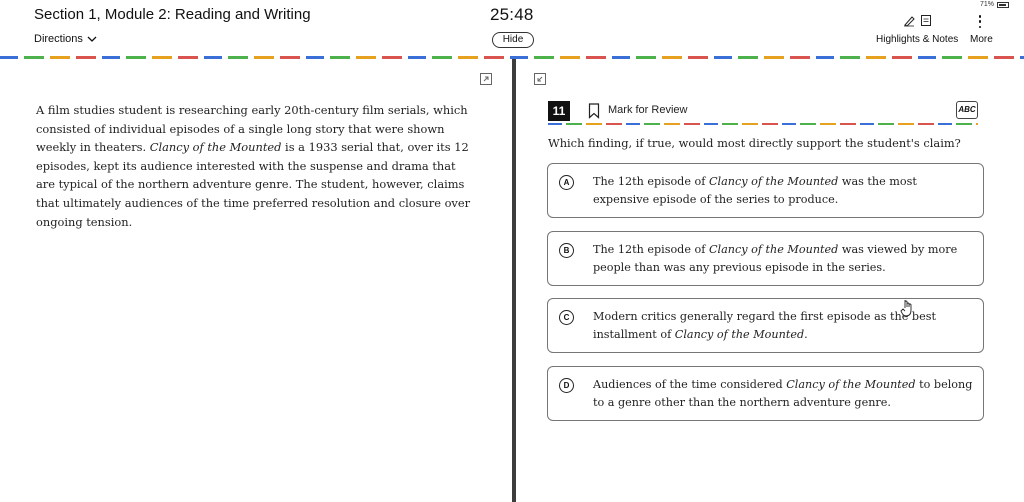 The image size is (1024, 502). Describe the element at coordinates (806, 334) in the screenshot. I see `option-text-post: .` at that location.